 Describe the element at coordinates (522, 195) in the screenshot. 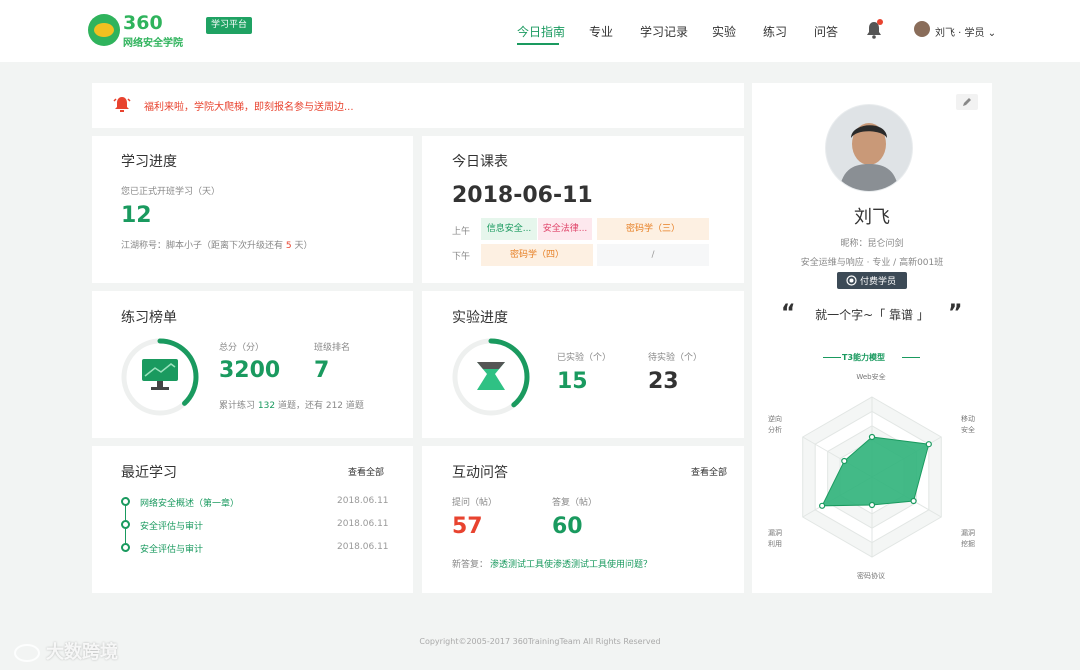

I see `schedule-date: 2018-06-11` at that location.